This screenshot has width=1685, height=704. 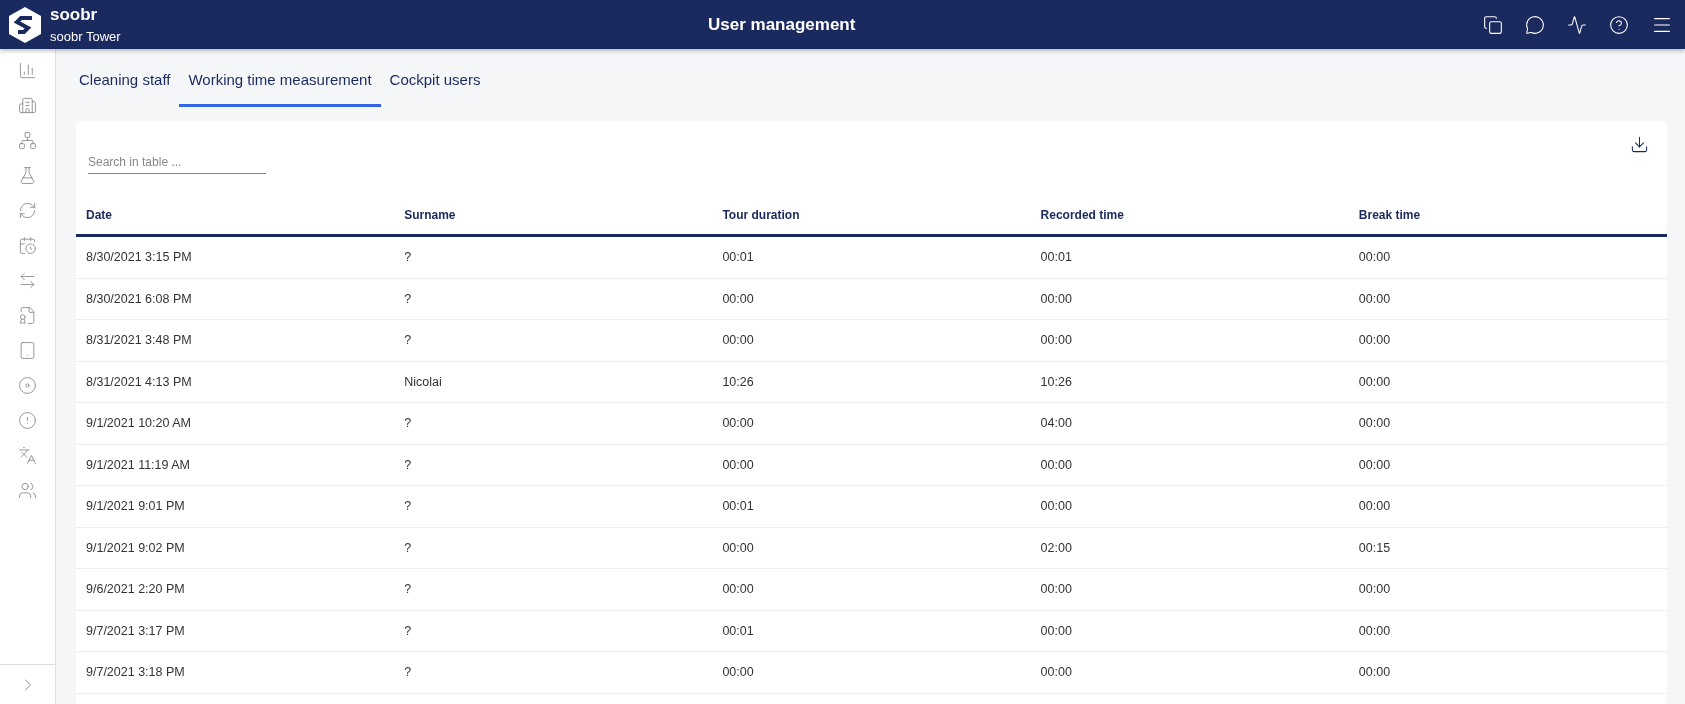 I want to click on alert-icon, so click(x=27, y=420).